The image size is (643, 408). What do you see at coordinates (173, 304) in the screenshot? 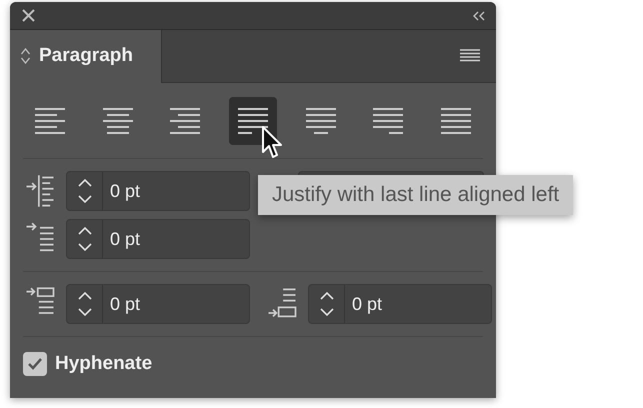
I see `space-before-input: 0 pt` at bounding box center [173, 304].